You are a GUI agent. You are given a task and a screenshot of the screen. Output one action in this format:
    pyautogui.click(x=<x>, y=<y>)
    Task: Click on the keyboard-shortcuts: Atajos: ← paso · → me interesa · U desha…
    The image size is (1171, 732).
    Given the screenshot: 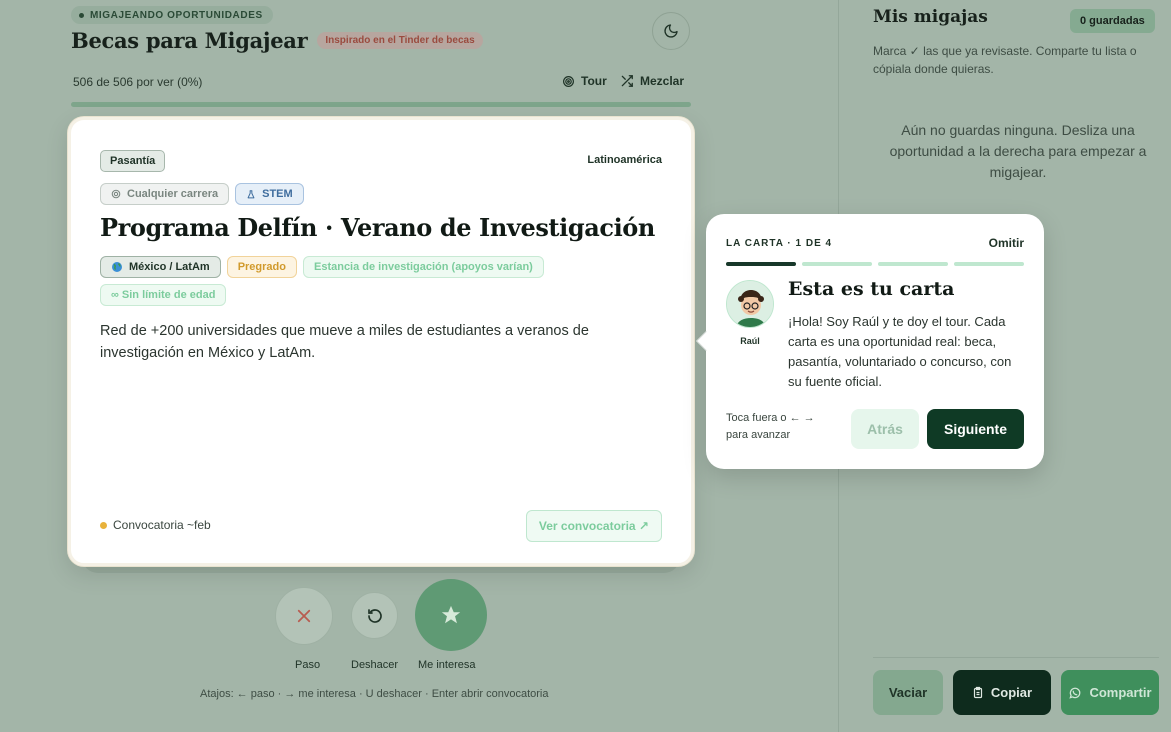 What is the action you would take?
    pyautogui.click(x=374, y=694)
    